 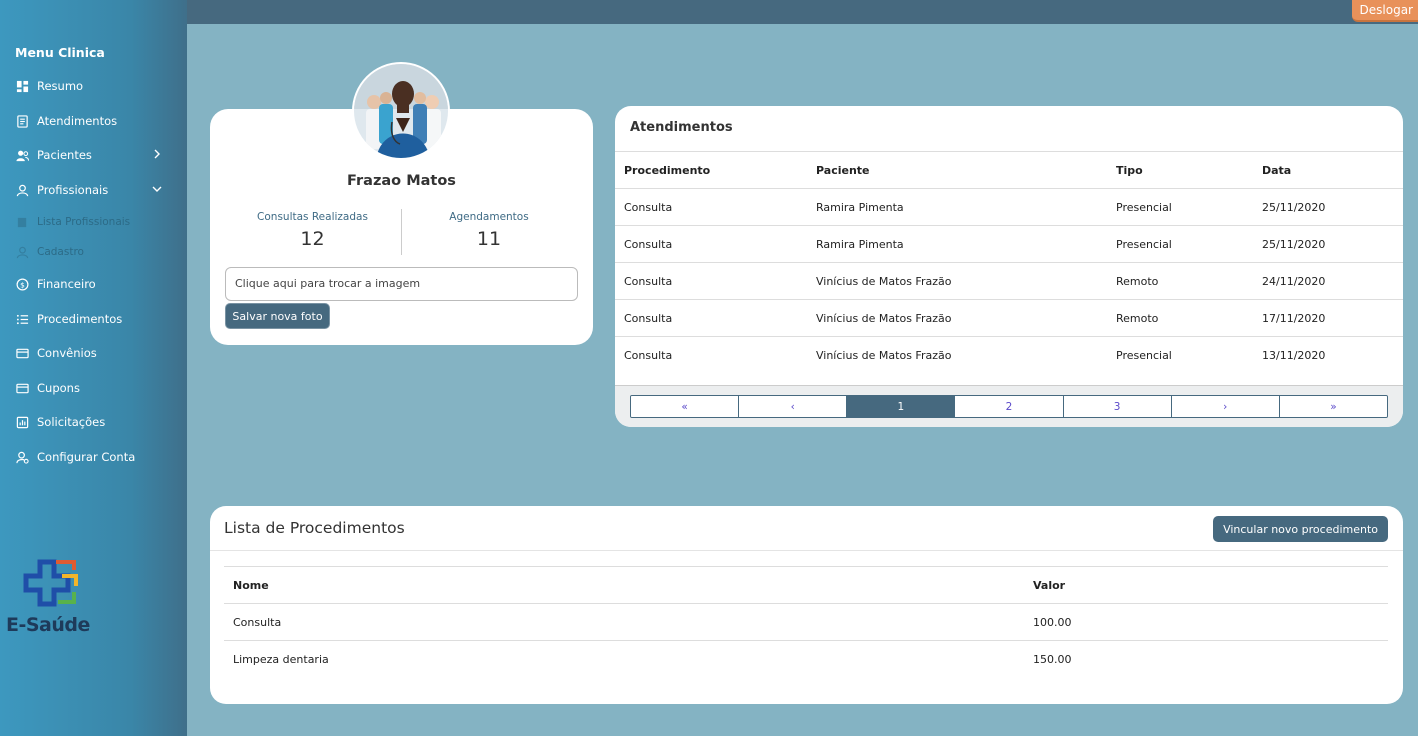 I want to click on column-header: Paciente, so click(x=957, y=170).